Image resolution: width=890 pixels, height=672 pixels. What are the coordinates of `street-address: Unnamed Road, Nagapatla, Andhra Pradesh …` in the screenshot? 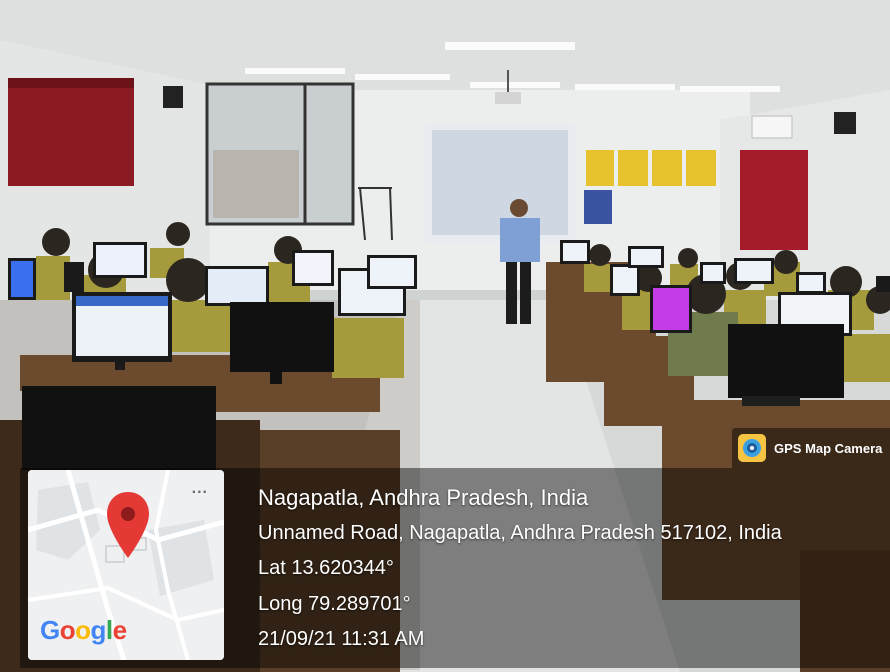 It's located at (520, 532).